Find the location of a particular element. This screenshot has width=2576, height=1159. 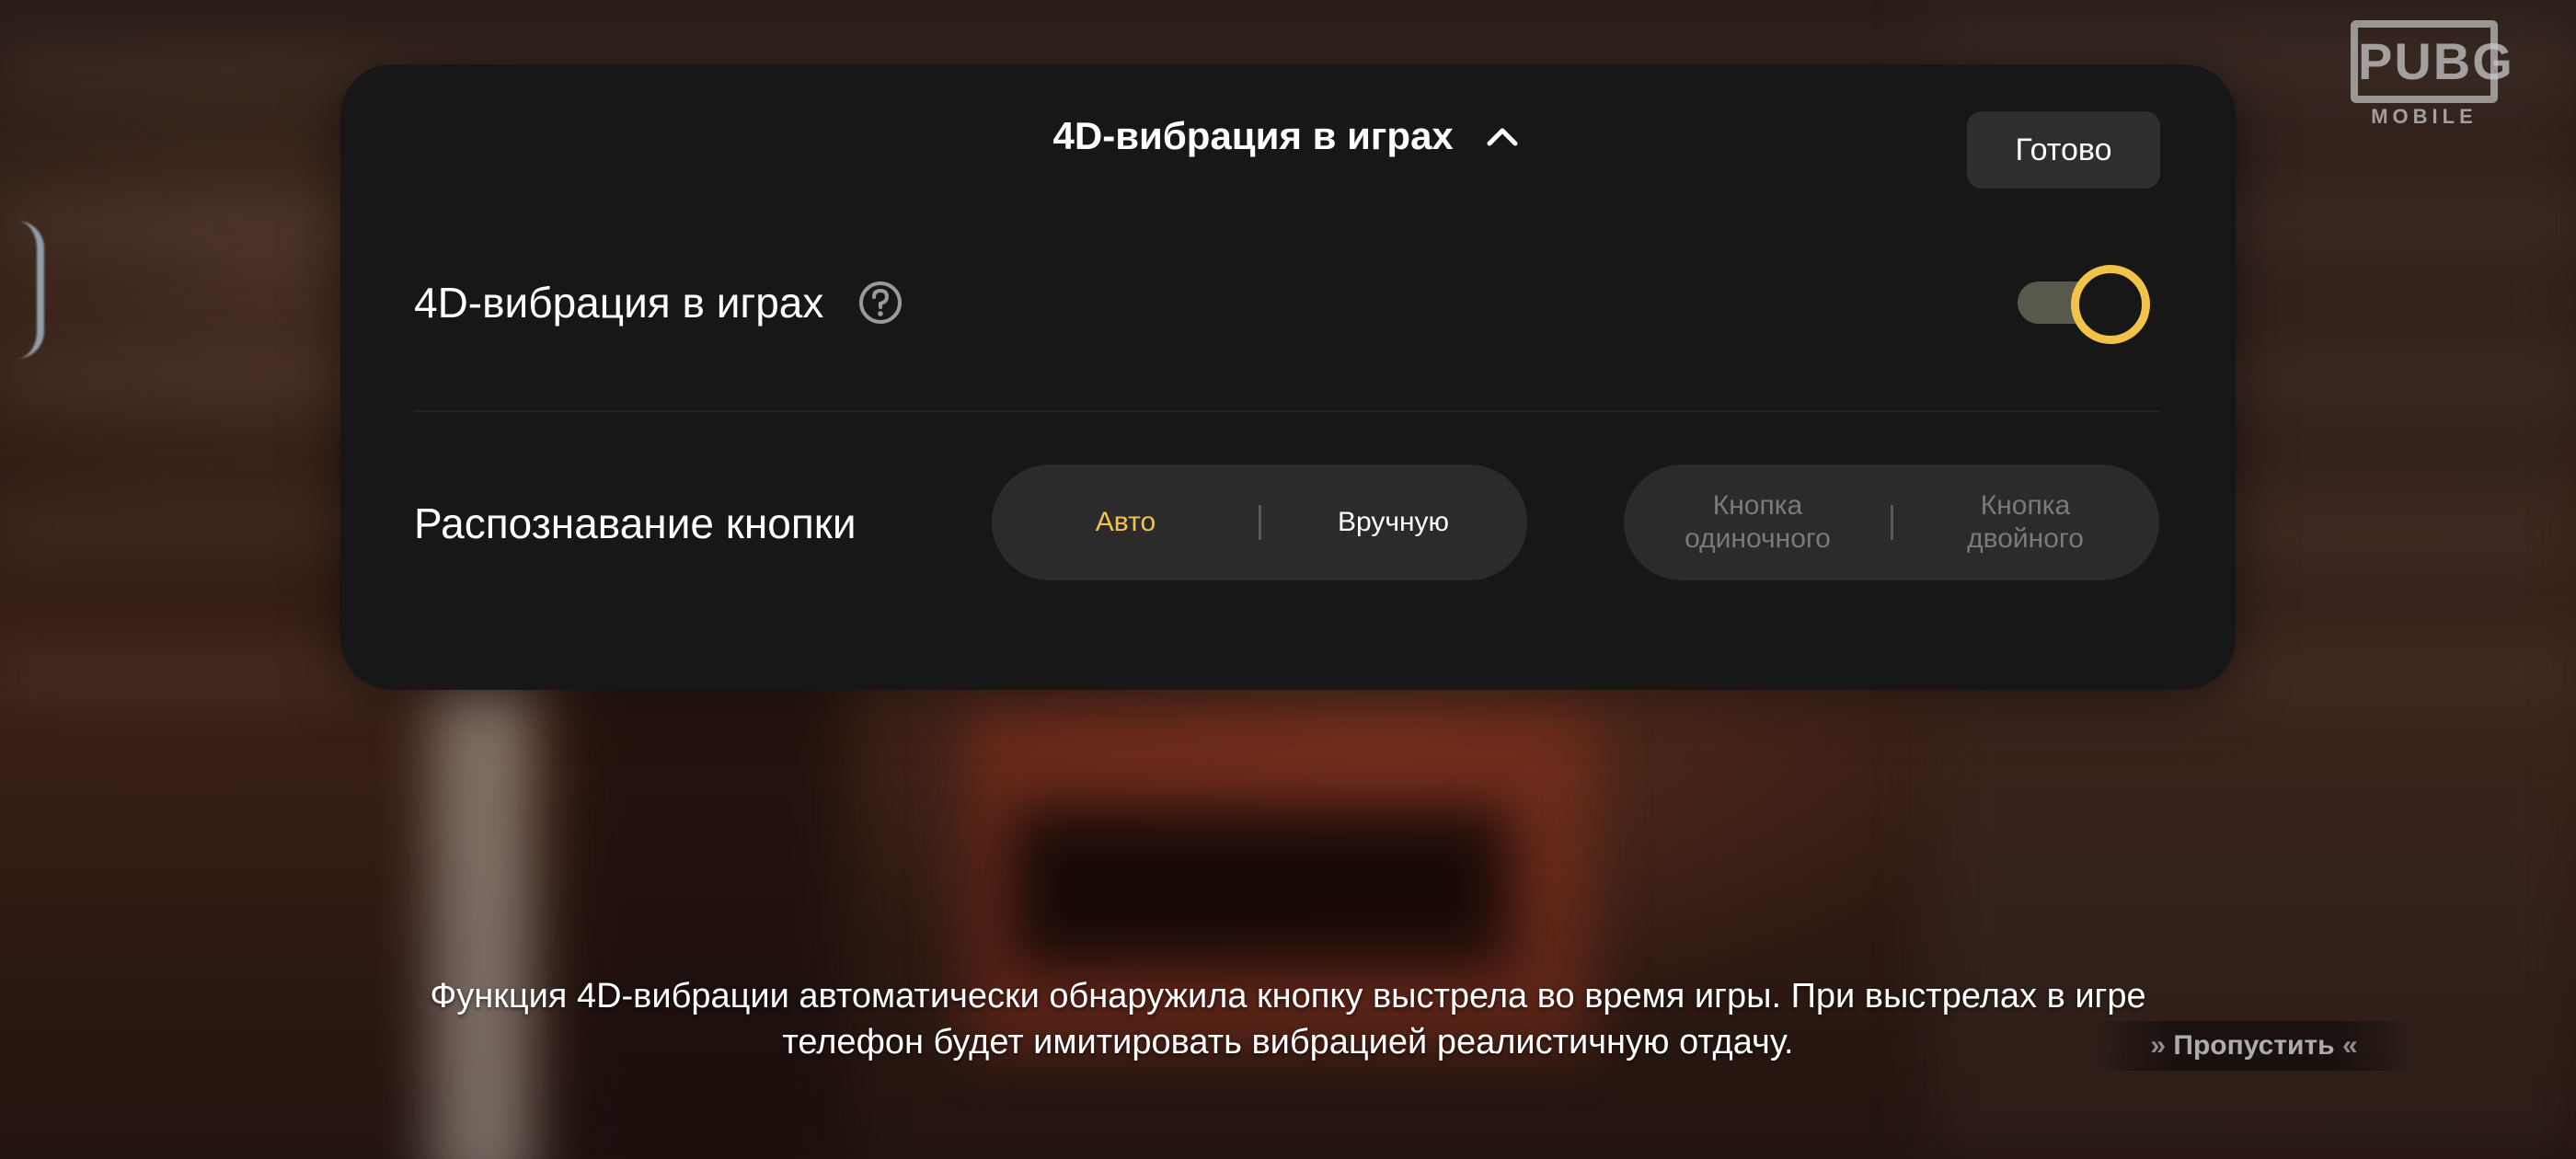

vibration-label: 4D-вибрация в играх is located at coordinates (619, 303).